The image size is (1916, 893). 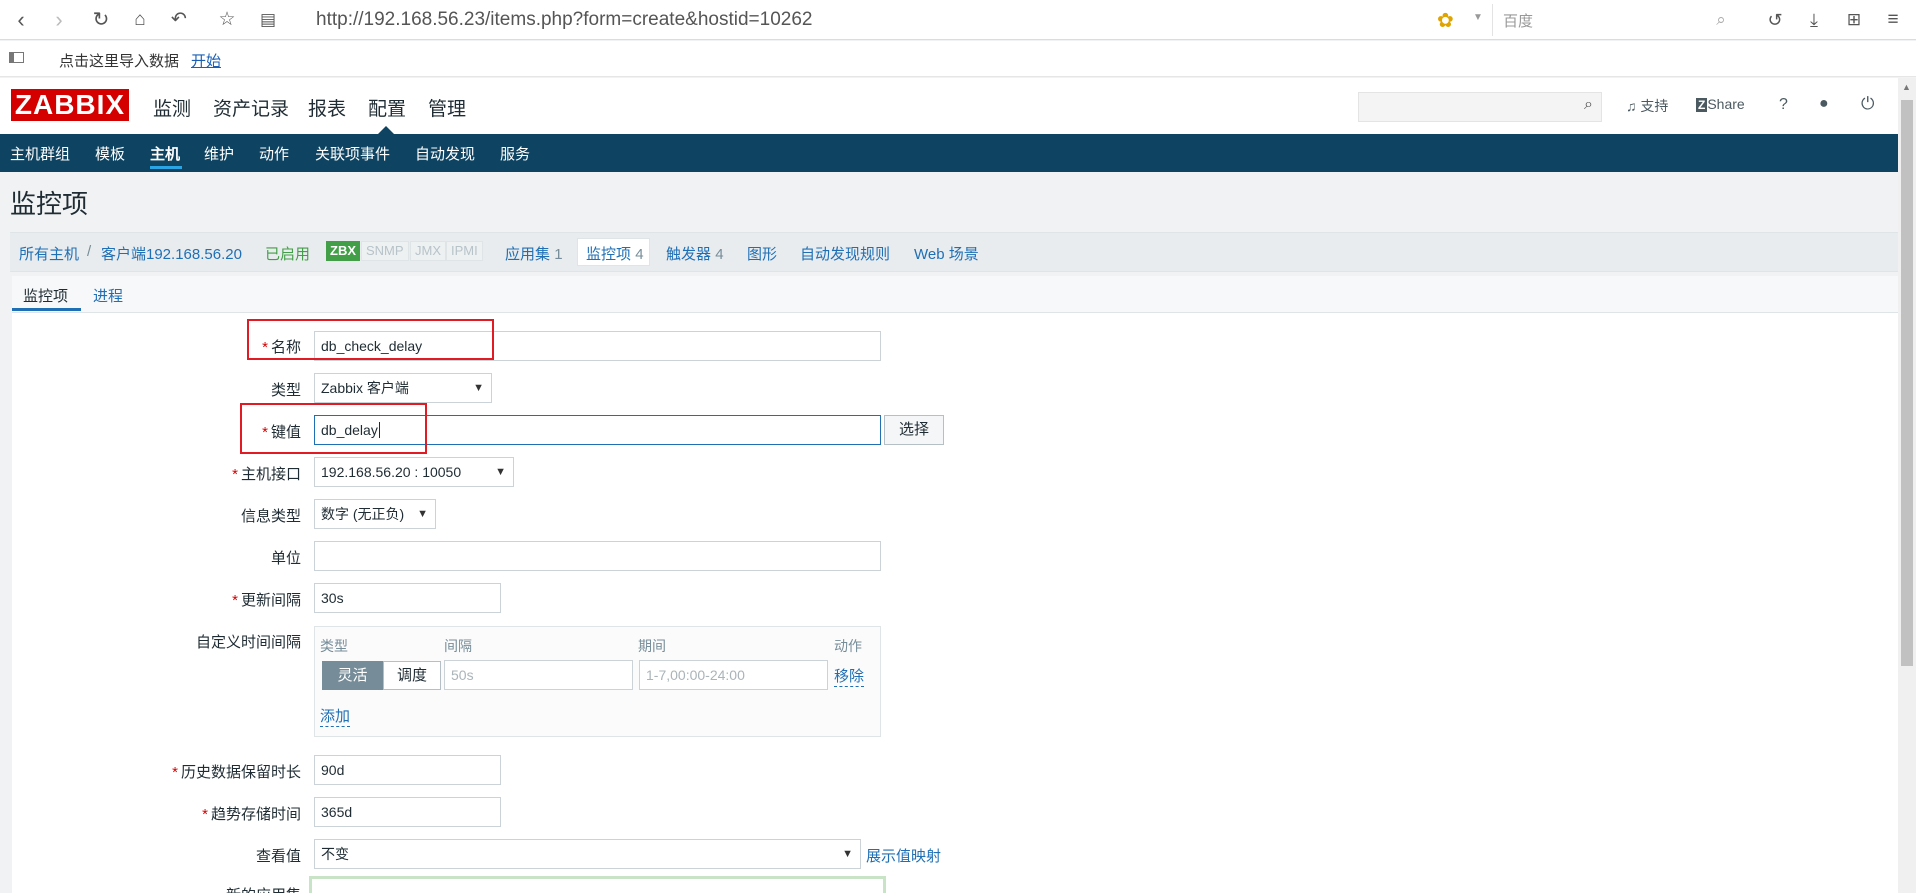 I want to click on subnav-actions: 动作, so click(x=274, y=153).